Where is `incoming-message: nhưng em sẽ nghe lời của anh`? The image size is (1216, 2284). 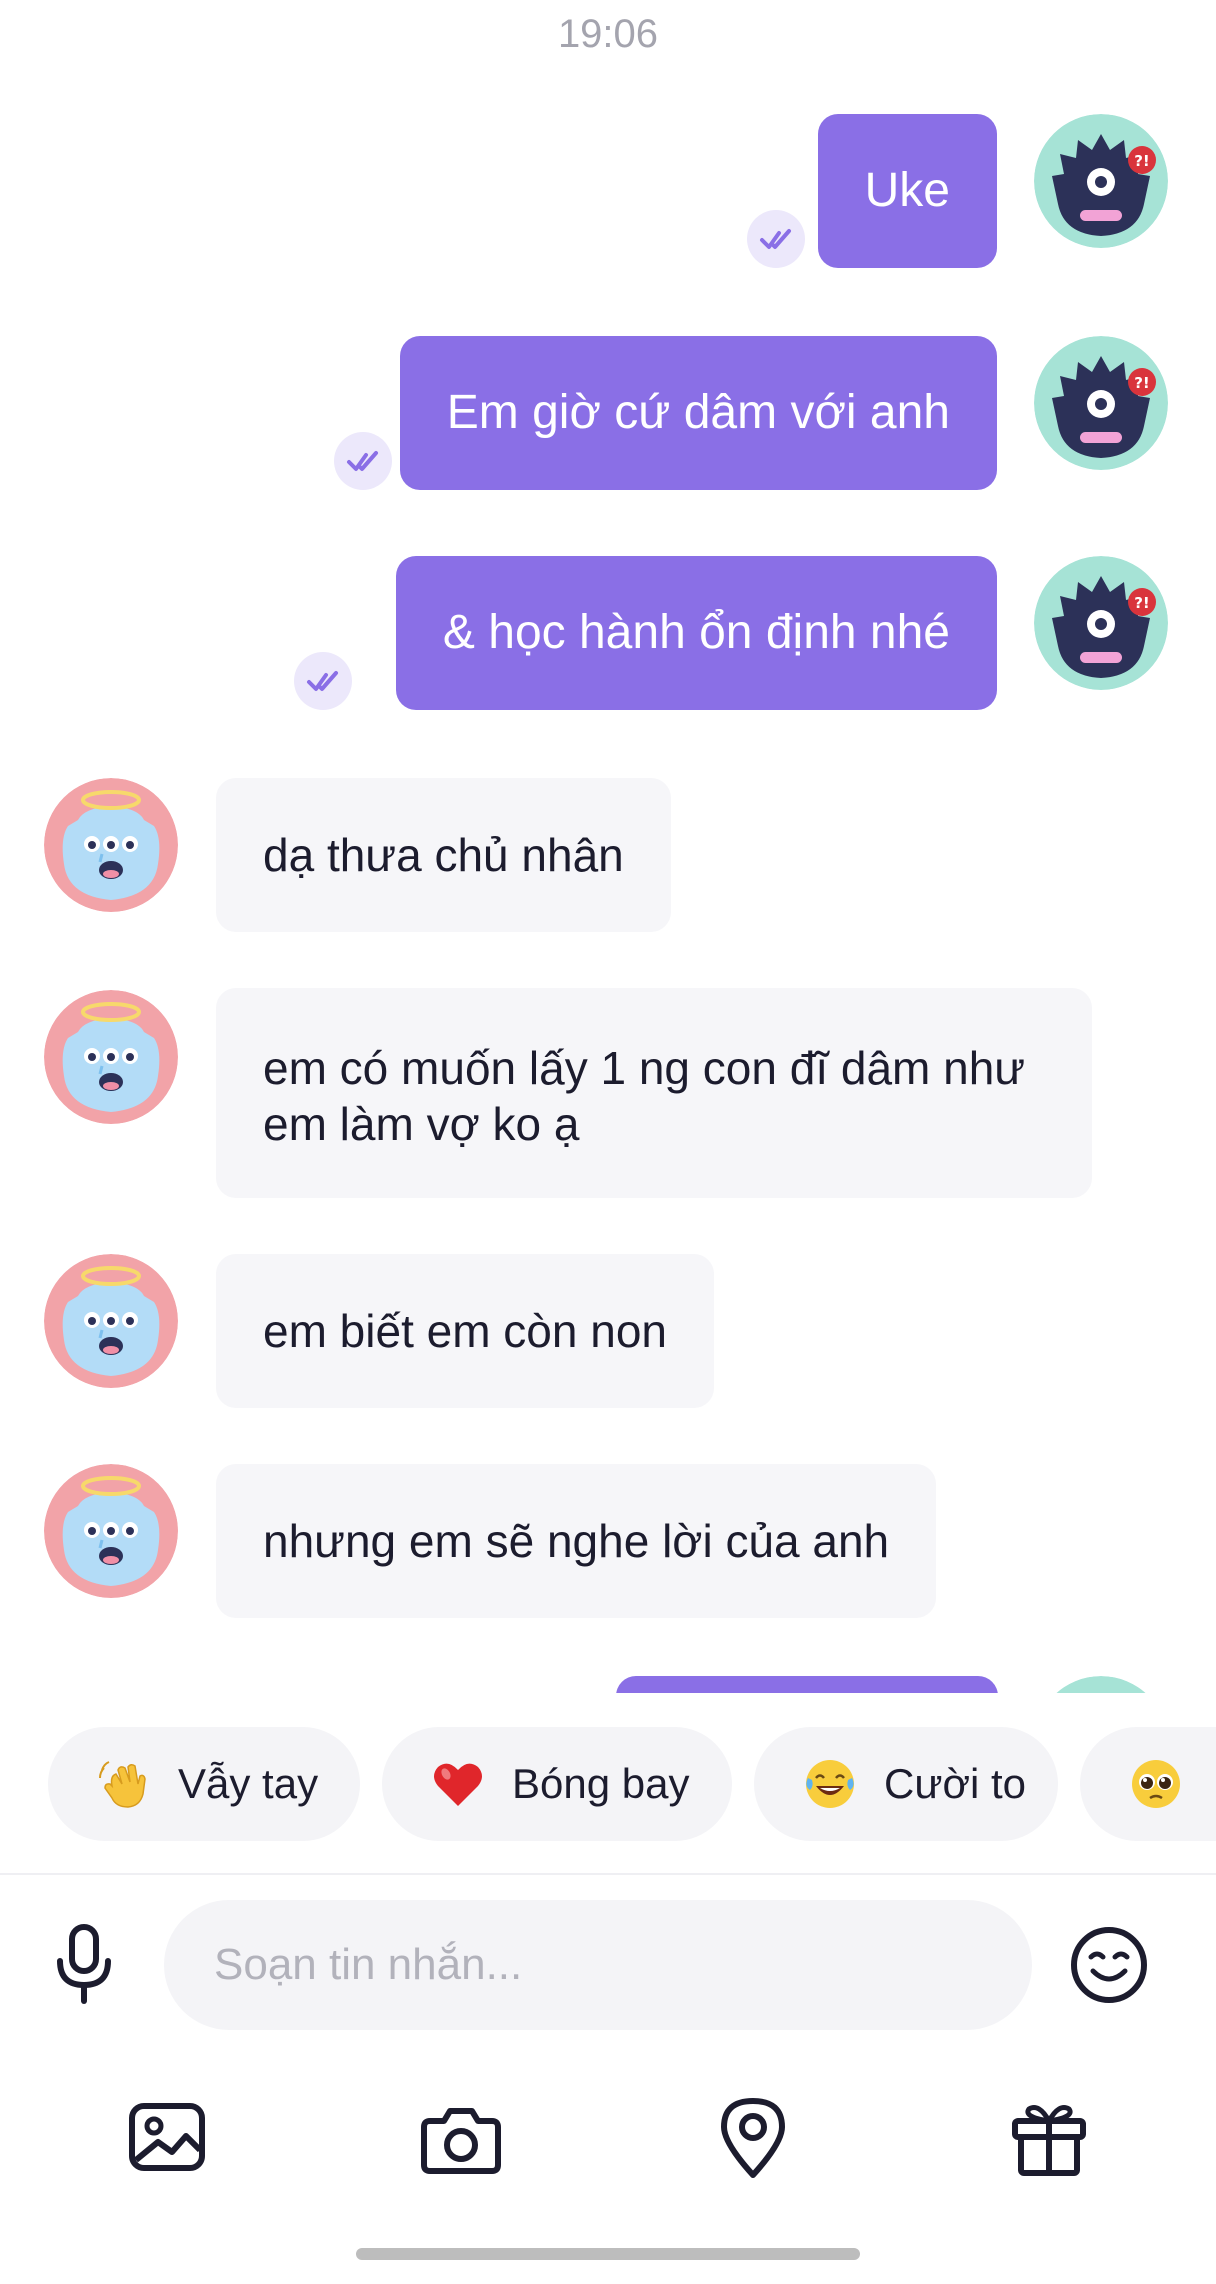 incoming-message: nhưng em sẽ nghe lời của anh is located at coordinates (576, 1541).